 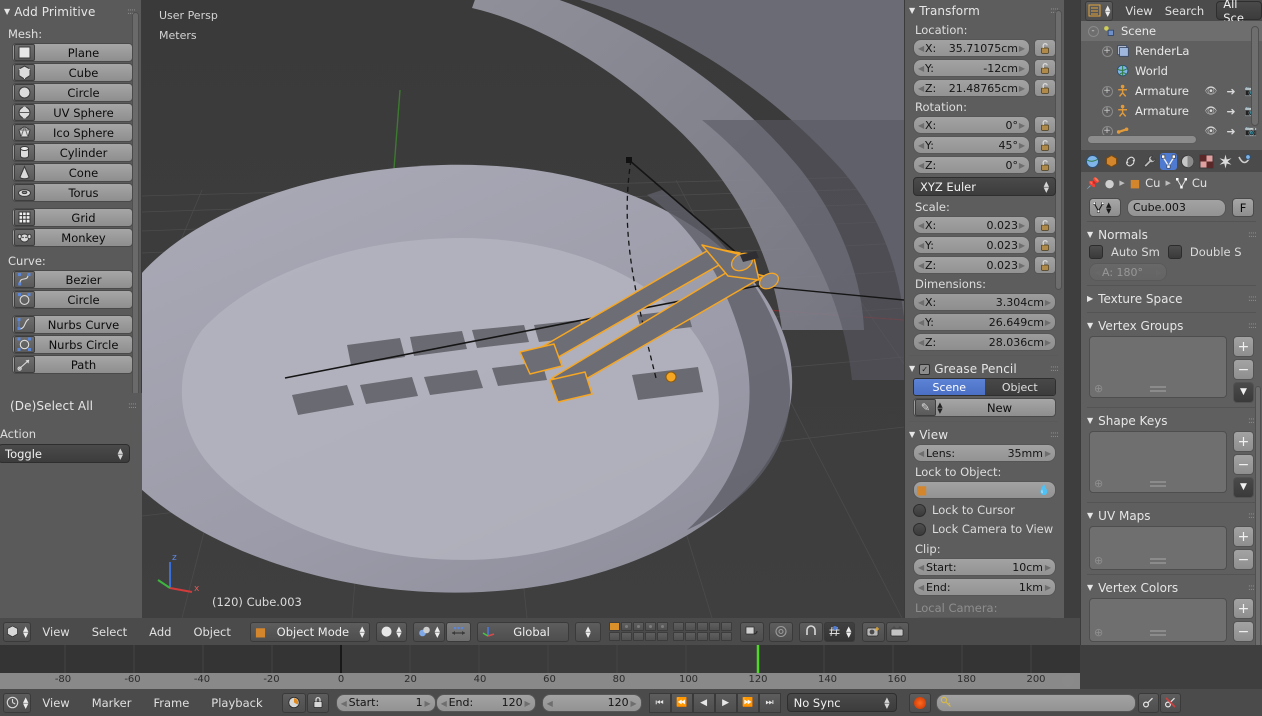 What do you see at coordinates (540, 659) in the screenshot?
I see `timeline-track-area` at bounding box center [540, 659].